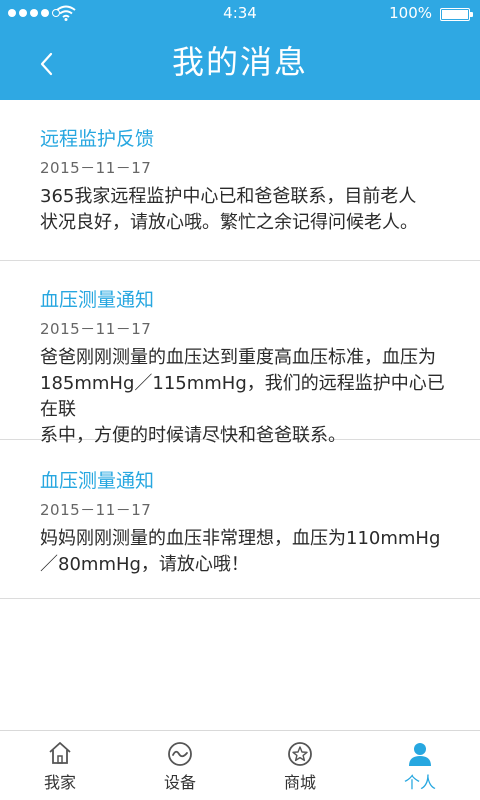  What do you see at coordinates (240, 551) in the screenshot?
I see `message-body: 妈妈刚刚测量的血压非常理想，血压为110mmHg ／80mmHg，请放心哦！` at bounding box center [240, 551].